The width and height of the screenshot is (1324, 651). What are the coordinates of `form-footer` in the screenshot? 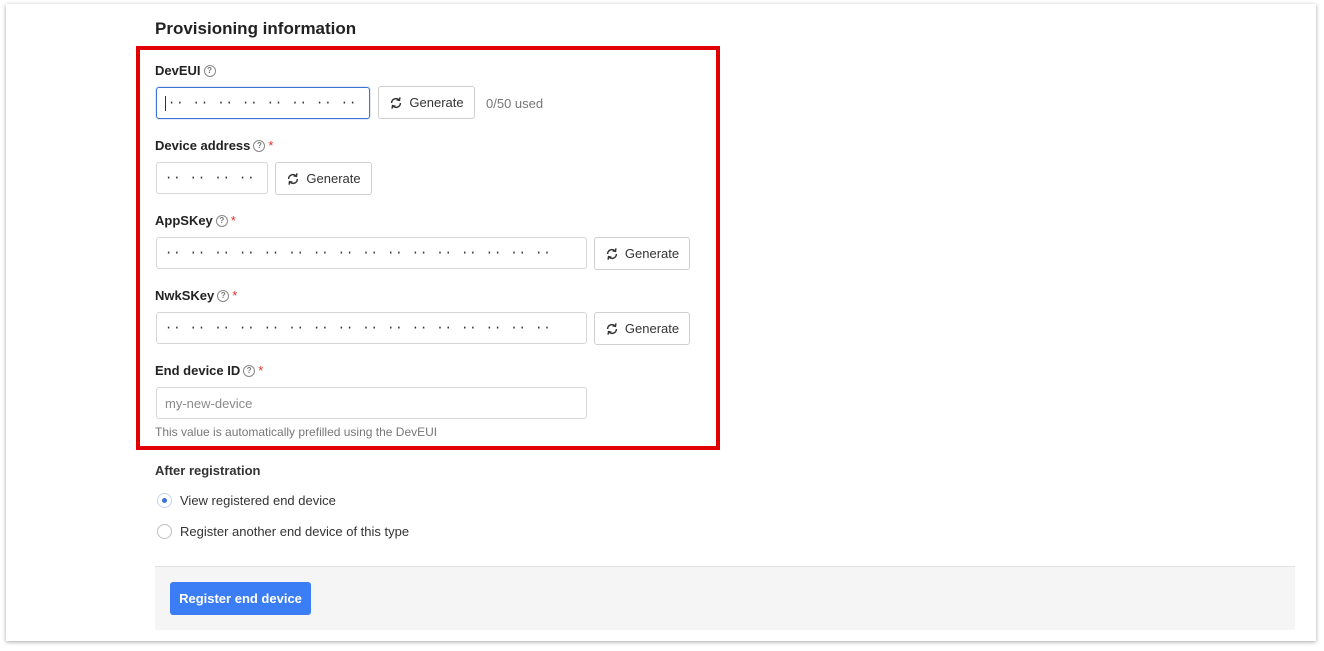 It's located at (725, 598).